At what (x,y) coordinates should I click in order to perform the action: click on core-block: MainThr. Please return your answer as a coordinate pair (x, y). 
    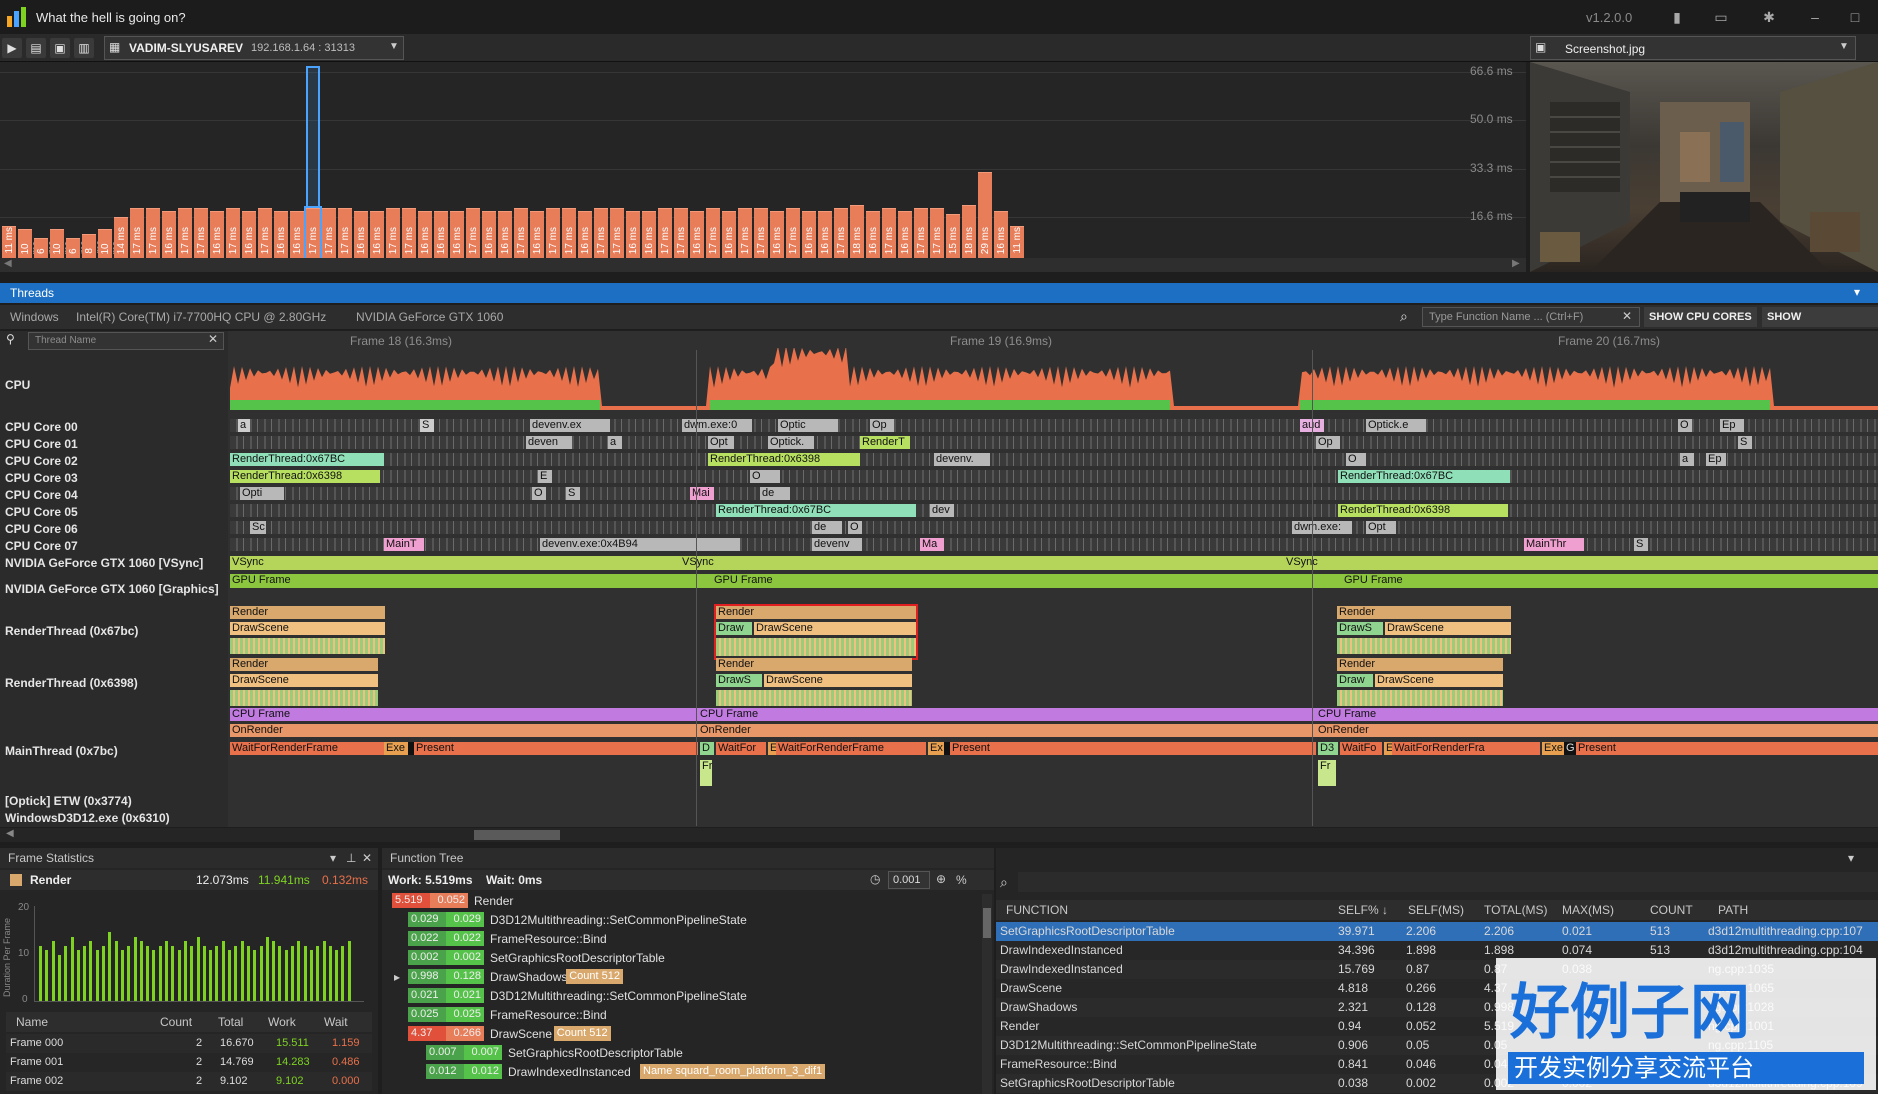
    Looking at the image, I should click on (1554, 544).